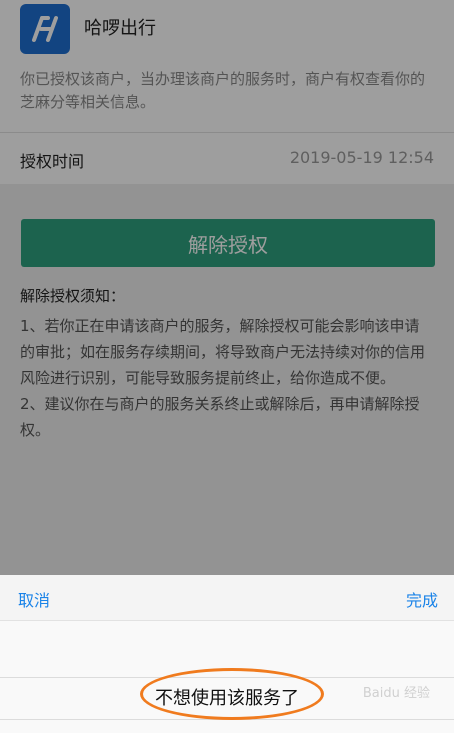  What do you see at coordinates (396, 693) in the screenshot?
I see `watermark: Baidu 经验` at bounding box center [396, 693].